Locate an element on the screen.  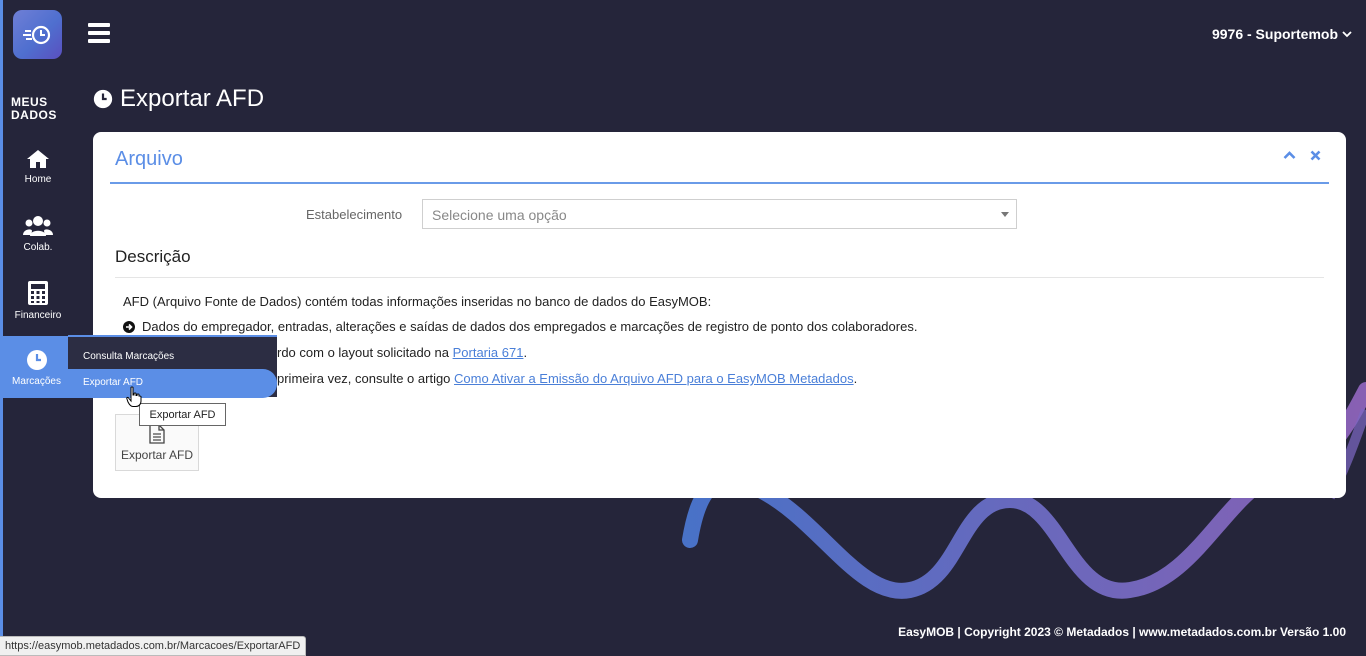
user-menu-label: 9976 - Suportemob is located at coordinates (1274, 34).